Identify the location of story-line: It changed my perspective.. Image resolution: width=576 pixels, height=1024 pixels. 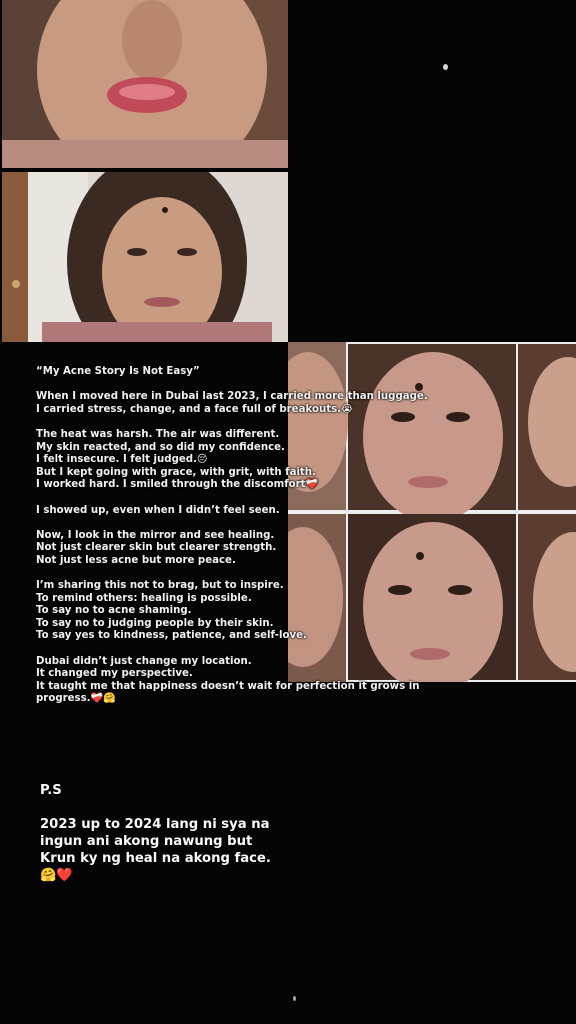
(114, 674).